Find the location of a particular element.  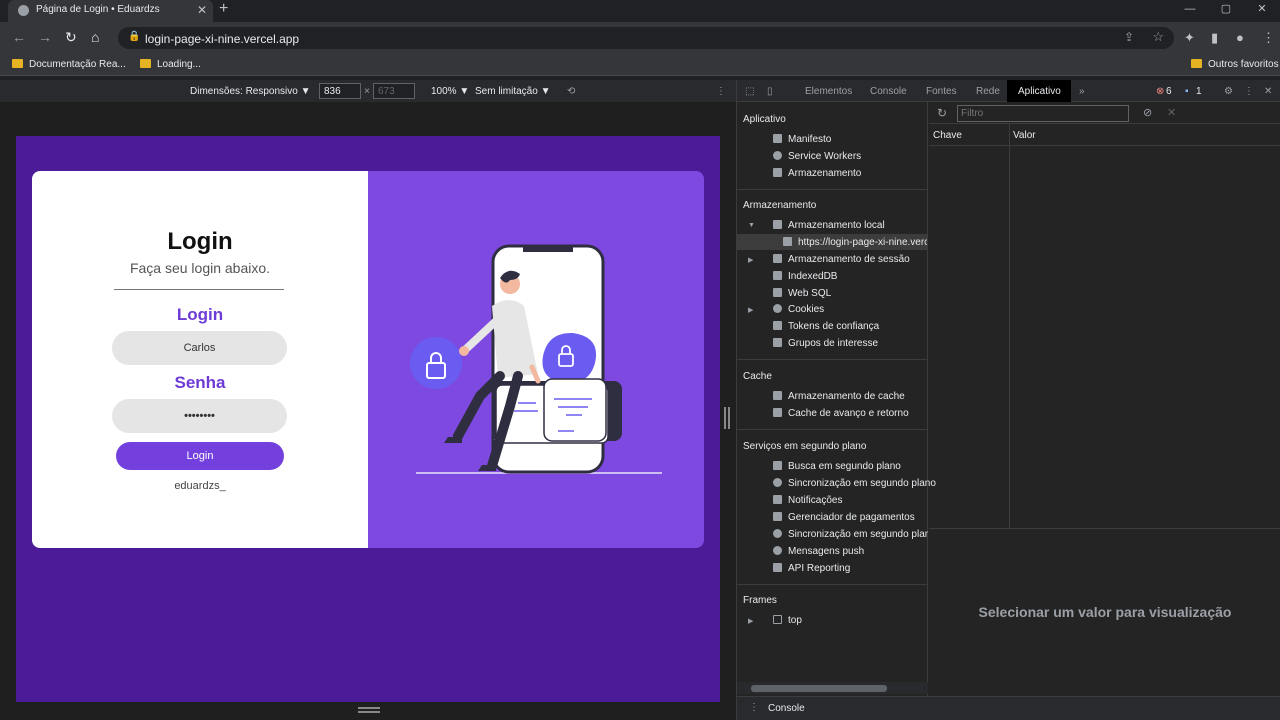

settings-icon: ⚙ is located at coordinates (1228, 91).